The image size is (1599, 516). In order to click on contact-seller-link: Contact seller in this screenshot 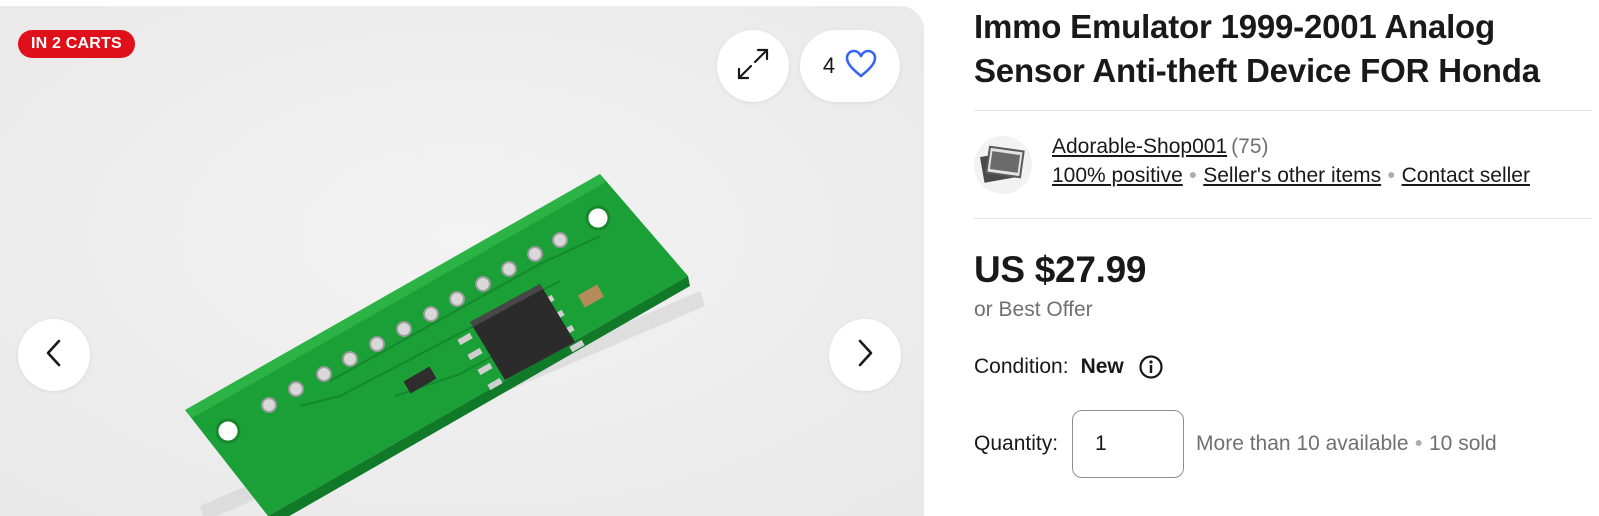, I will do `click(1466, 175)`.